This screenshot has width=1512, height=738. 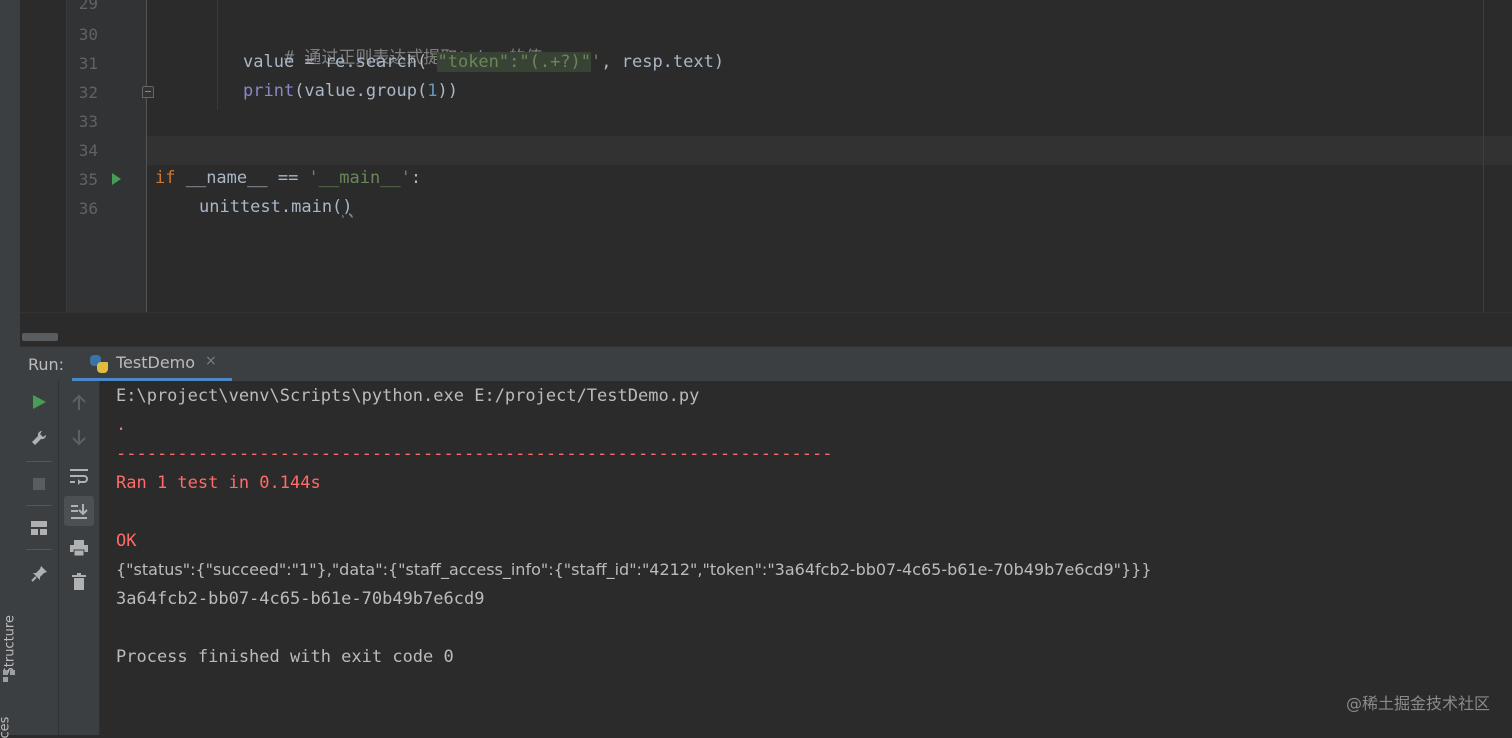 I want to click on left-tool-strip: Structure ces, so click(x=10, y=369).